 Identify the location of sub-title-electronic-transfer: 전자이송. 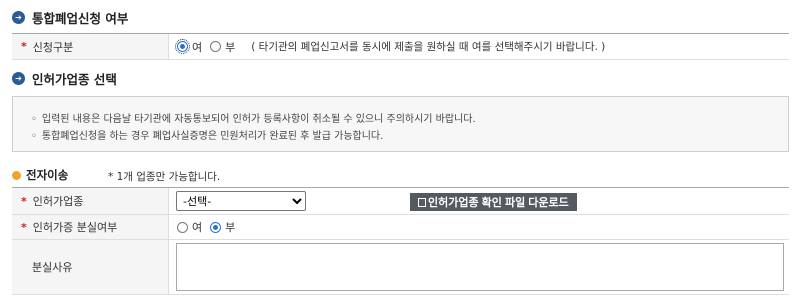
(40, 175).